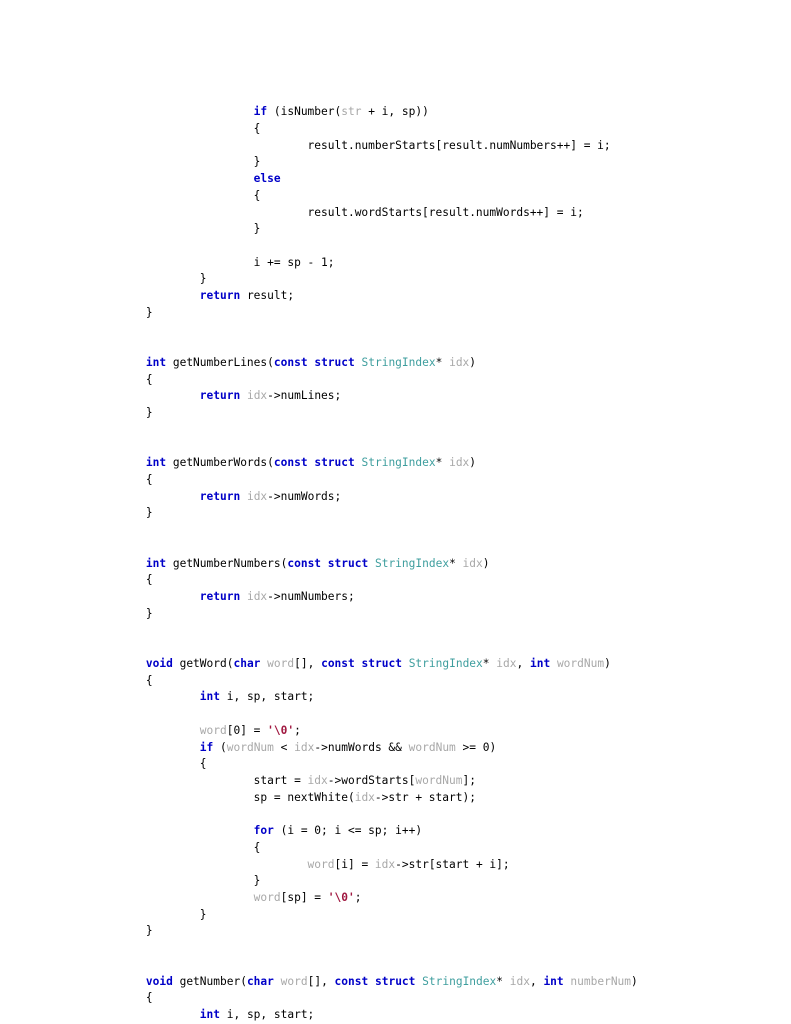  Describe the element at coordinates (304, 897) in the screenshot. I see `code-token-pln: [sp] =` at that location.